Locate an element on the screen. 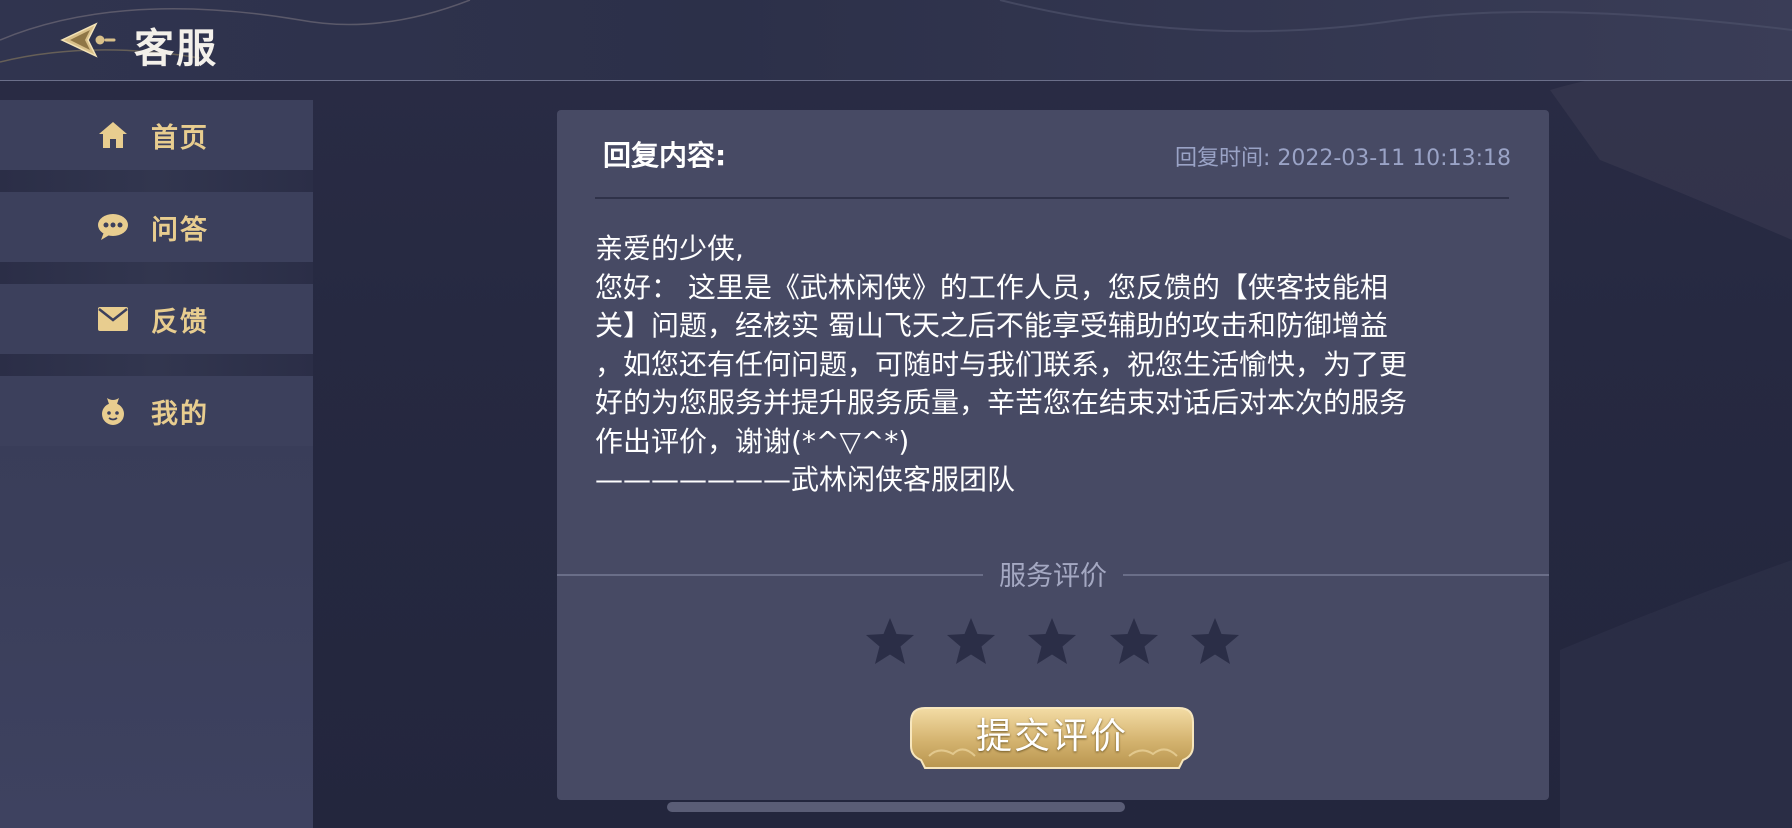 This screenshot has height=828, width=1792. star-2-icon is located at coordinates (971, 642).